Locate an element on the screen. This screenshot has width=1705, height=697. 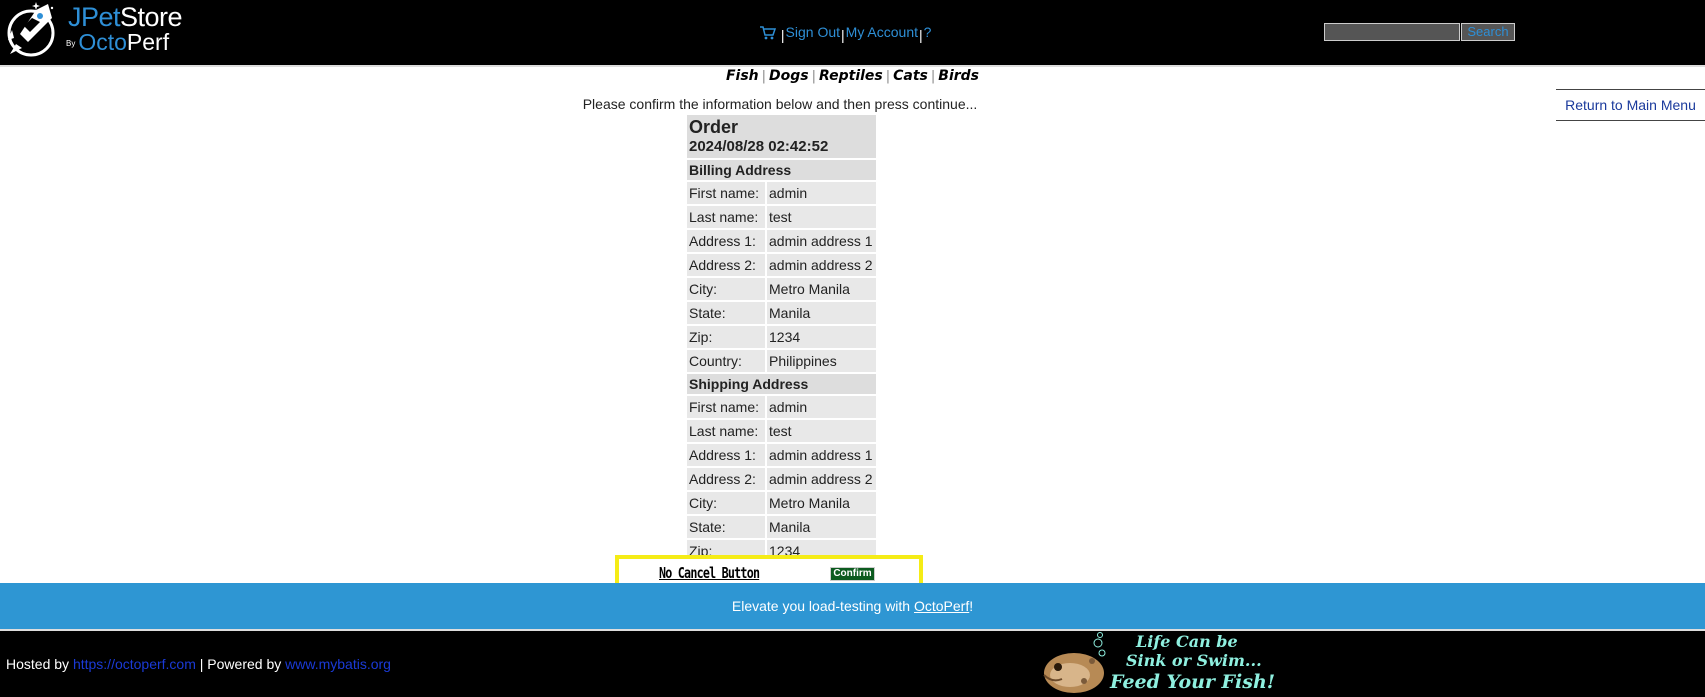
order-datetime: 2024/08/28 02:42:52 is located at coordinates (759, 146).